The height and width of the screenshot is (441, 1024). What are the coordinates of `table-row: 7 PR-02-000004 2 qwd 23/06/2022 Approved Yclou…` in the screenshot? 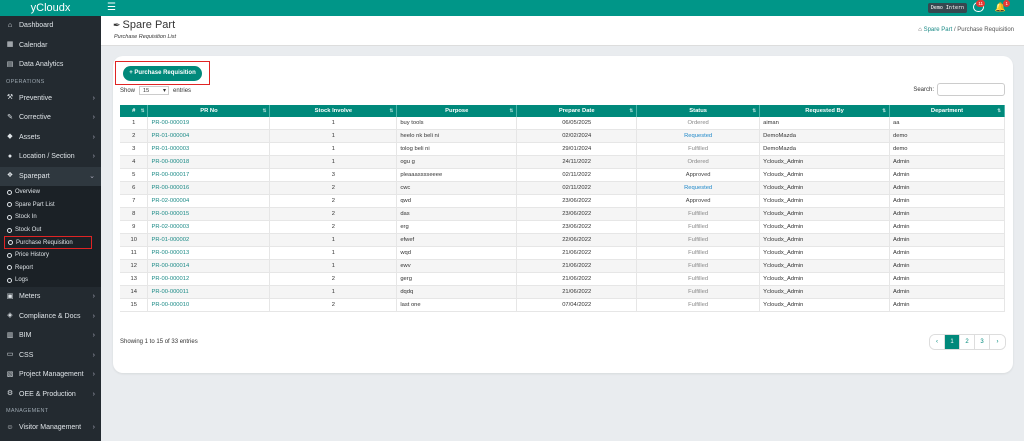 It's located at (562, 201).